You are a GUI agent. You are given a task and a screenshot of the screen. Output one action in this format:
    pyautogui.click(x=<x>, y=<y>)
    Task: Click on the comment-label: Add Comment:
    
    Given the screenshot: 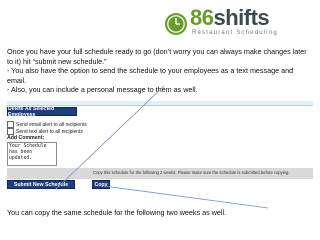 What is the action you would take?
    pyautogui.click(x=26, y=138)
    